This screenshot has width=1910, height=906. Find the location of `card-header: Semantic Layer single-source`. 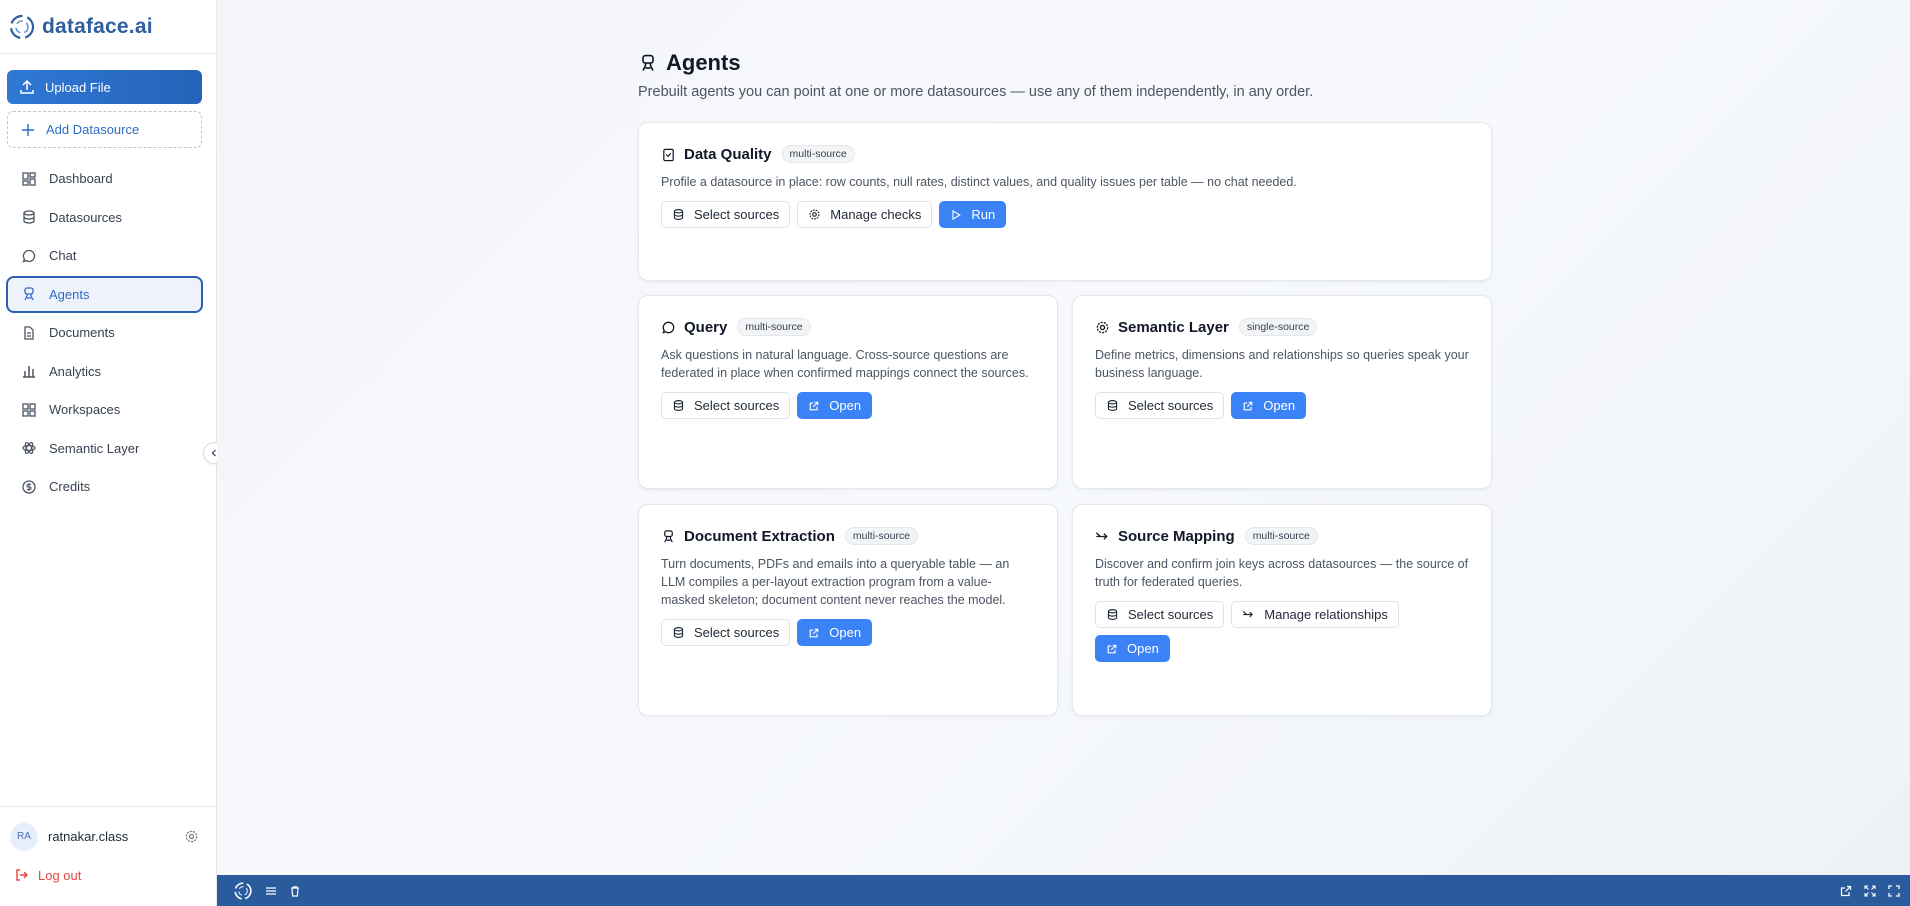

card-header: Semantic Layer single-source is located at coordinates (1282, 327).